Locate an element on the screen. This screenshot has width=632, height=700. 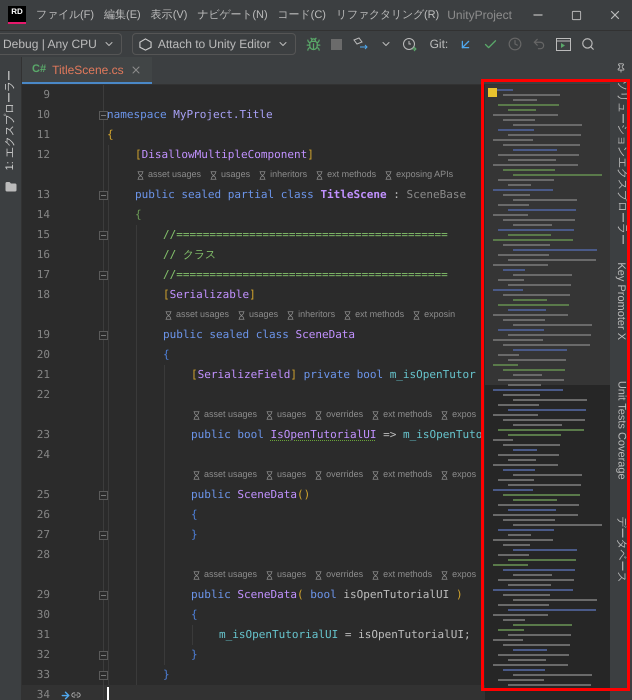
csharp-file-label: C# is located at coordinates (39, 70).